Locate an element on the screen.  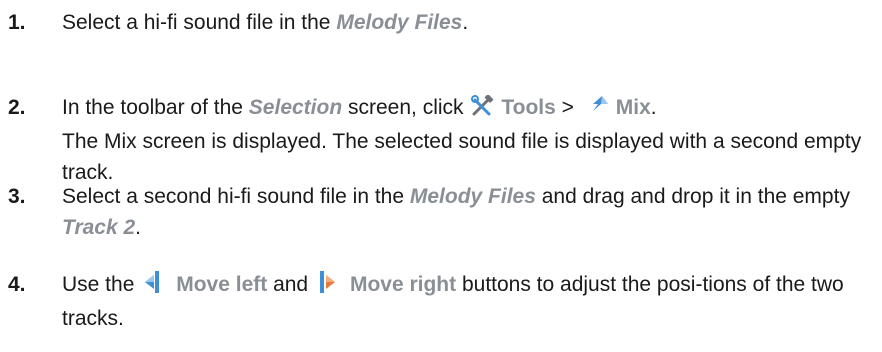
track-2-reference: Track 2 is located at coordinates (99, 227).